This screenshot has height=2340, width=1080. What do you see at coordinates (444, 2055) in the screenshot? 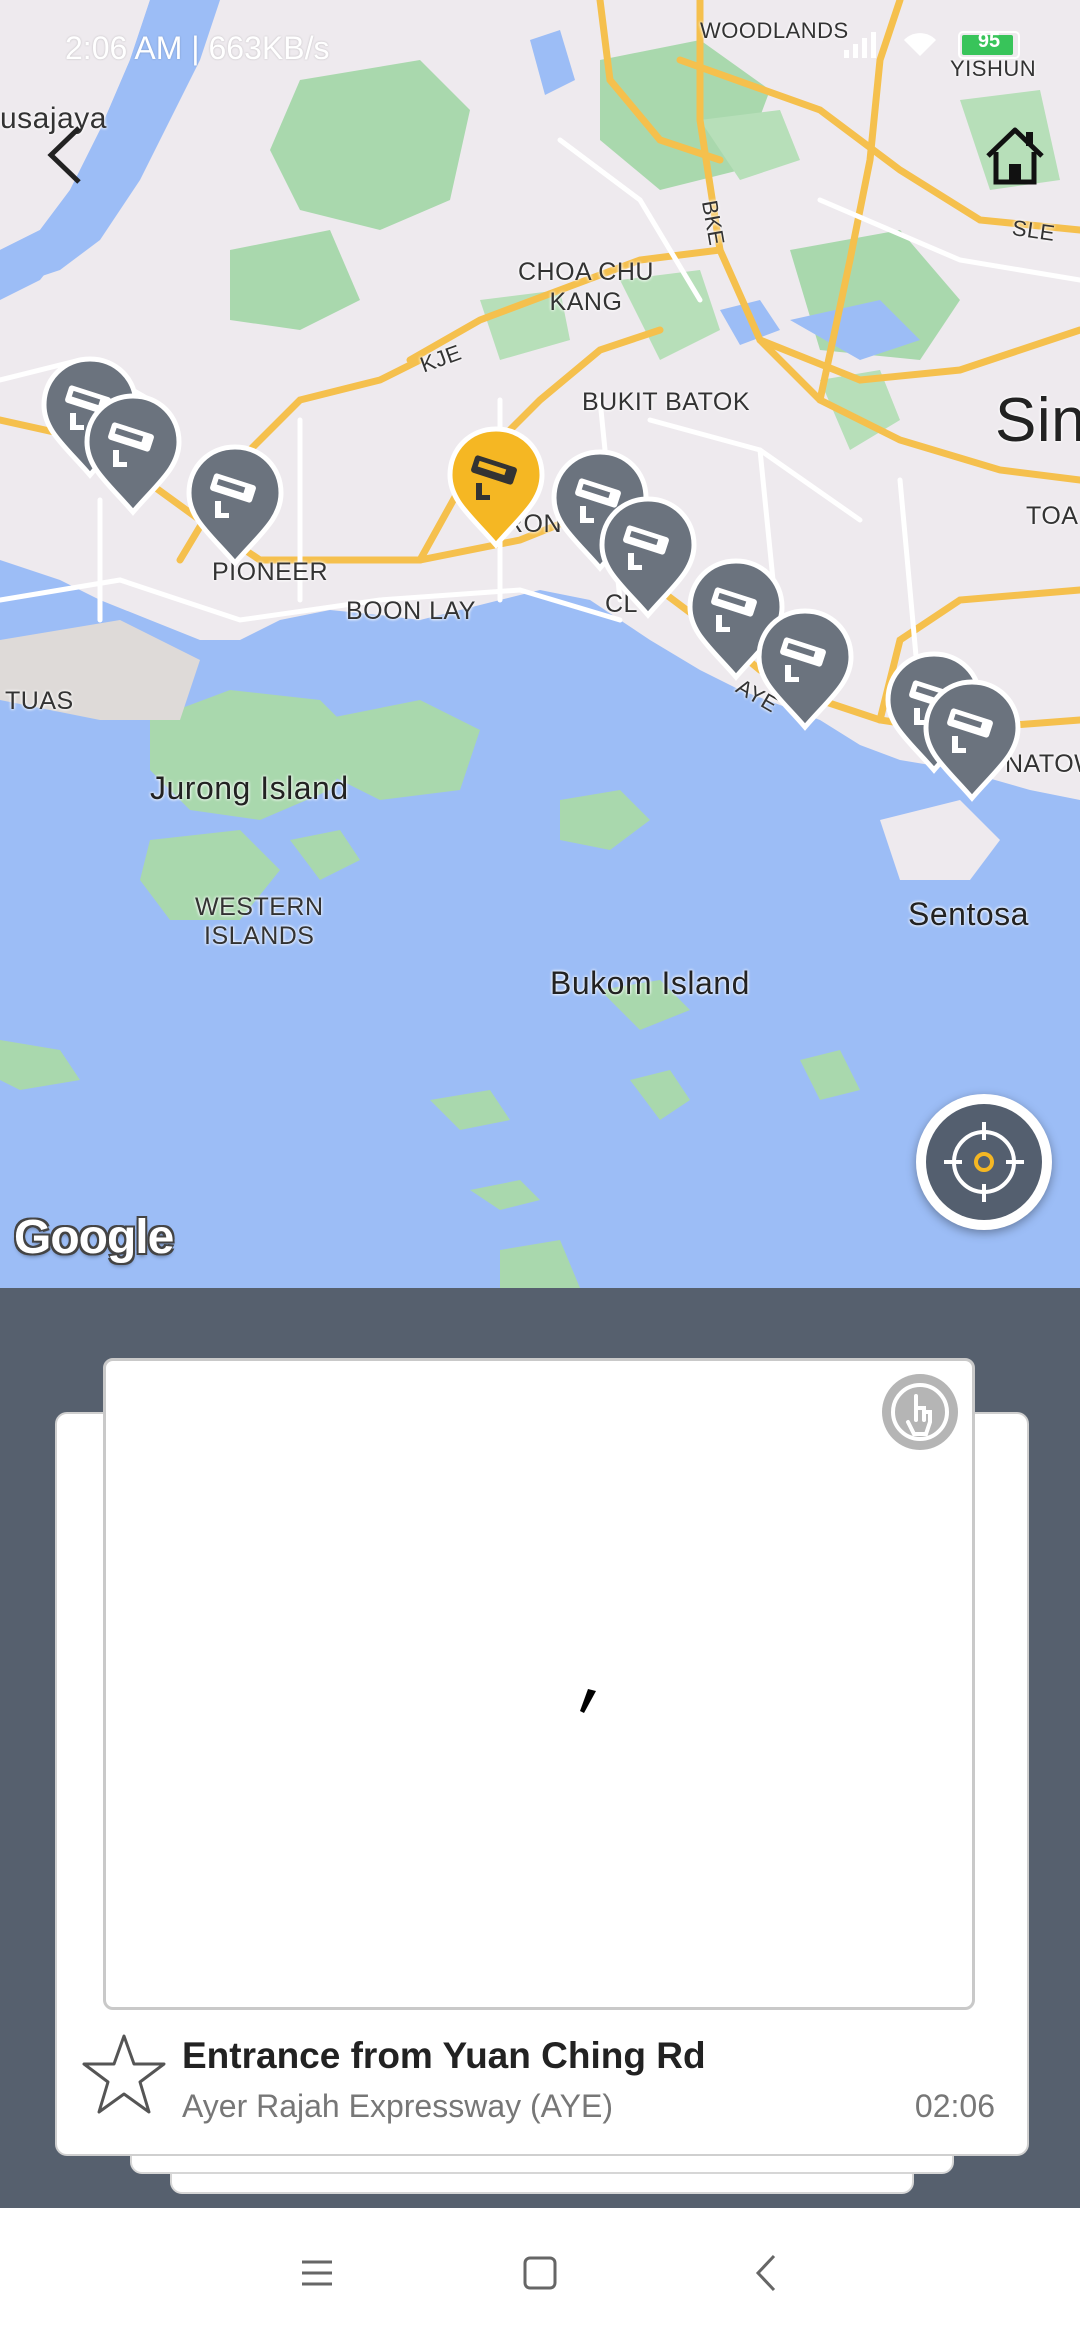
I see `camera-title: Entrance from Yuan Ching Rd` at bounding box center [444, 2055].